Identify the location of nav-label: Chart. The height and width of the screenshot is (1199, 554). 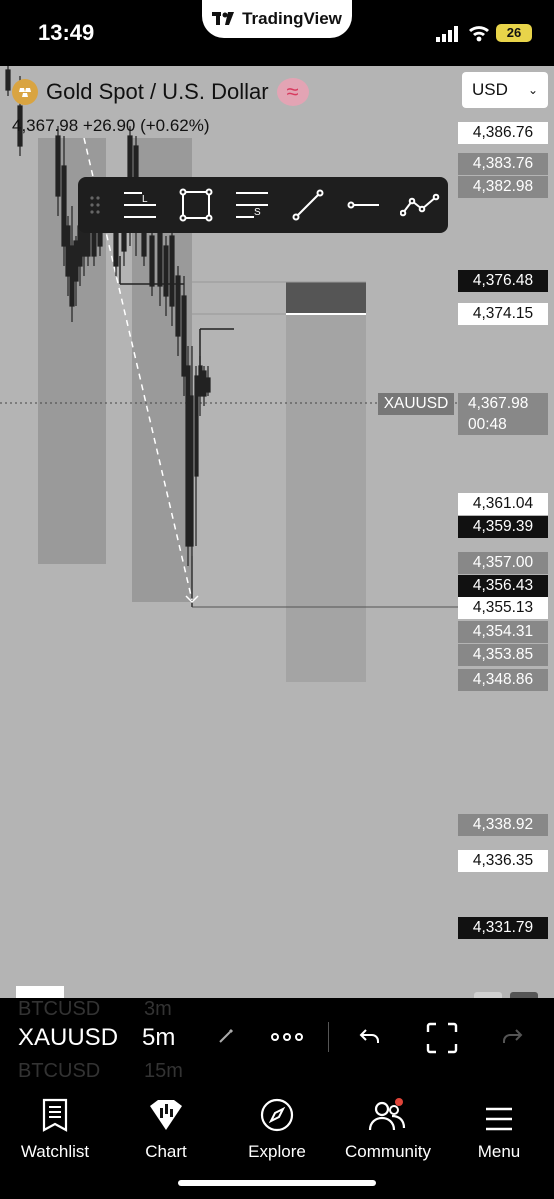
(166, 1151).